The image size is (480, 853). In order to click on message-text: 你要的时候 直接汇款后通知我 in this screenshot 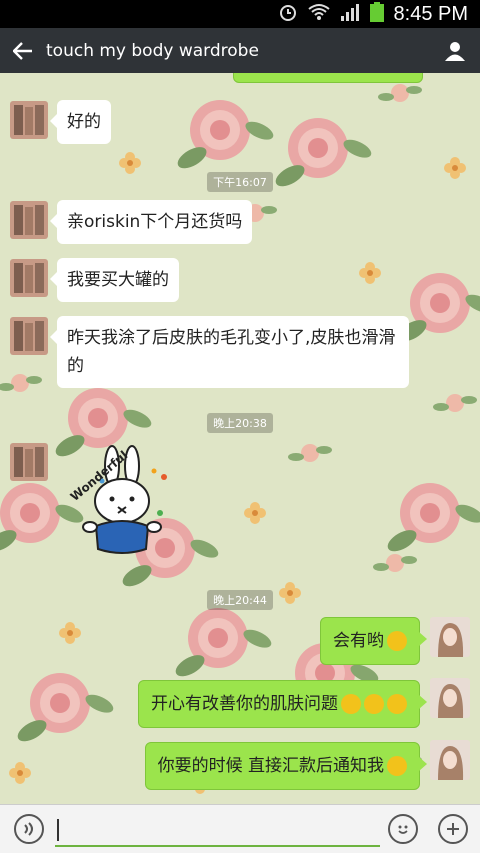, I will do `click(270, 766)`.